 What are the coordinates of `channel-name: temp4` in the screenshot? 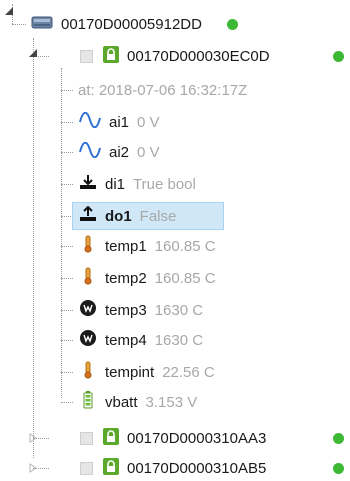 It's located at (126, 340).